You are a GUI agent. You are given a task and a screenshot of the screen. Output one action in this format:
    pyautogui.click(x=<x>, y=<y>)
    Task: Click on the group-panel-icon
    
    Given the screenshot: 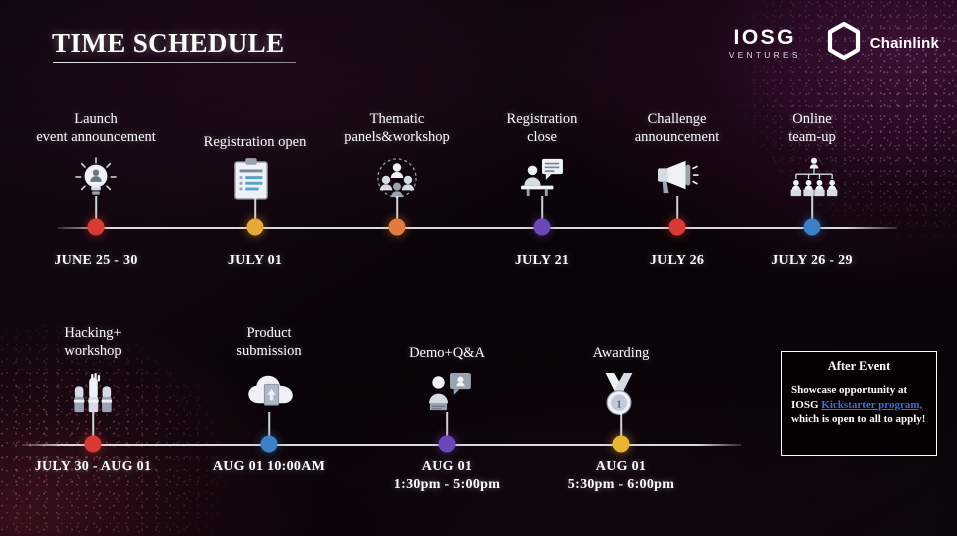 What is the action you would take?
    pyautogui.click(x=397, y=177)
    